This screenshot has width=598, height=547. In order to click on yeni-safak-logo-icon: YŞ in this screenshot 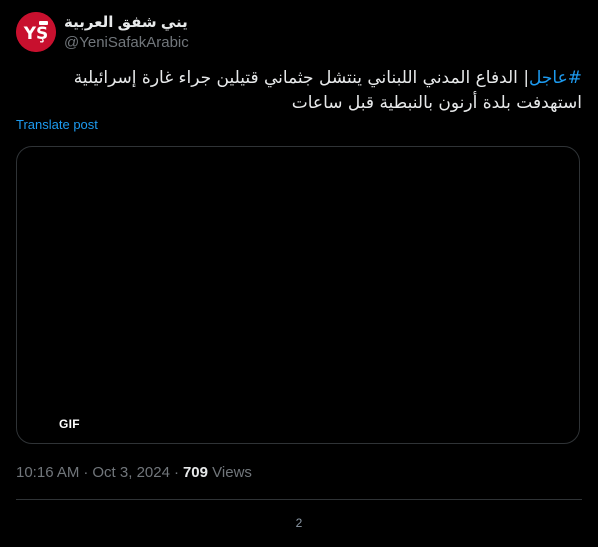, I will do `click(36, 32)`.